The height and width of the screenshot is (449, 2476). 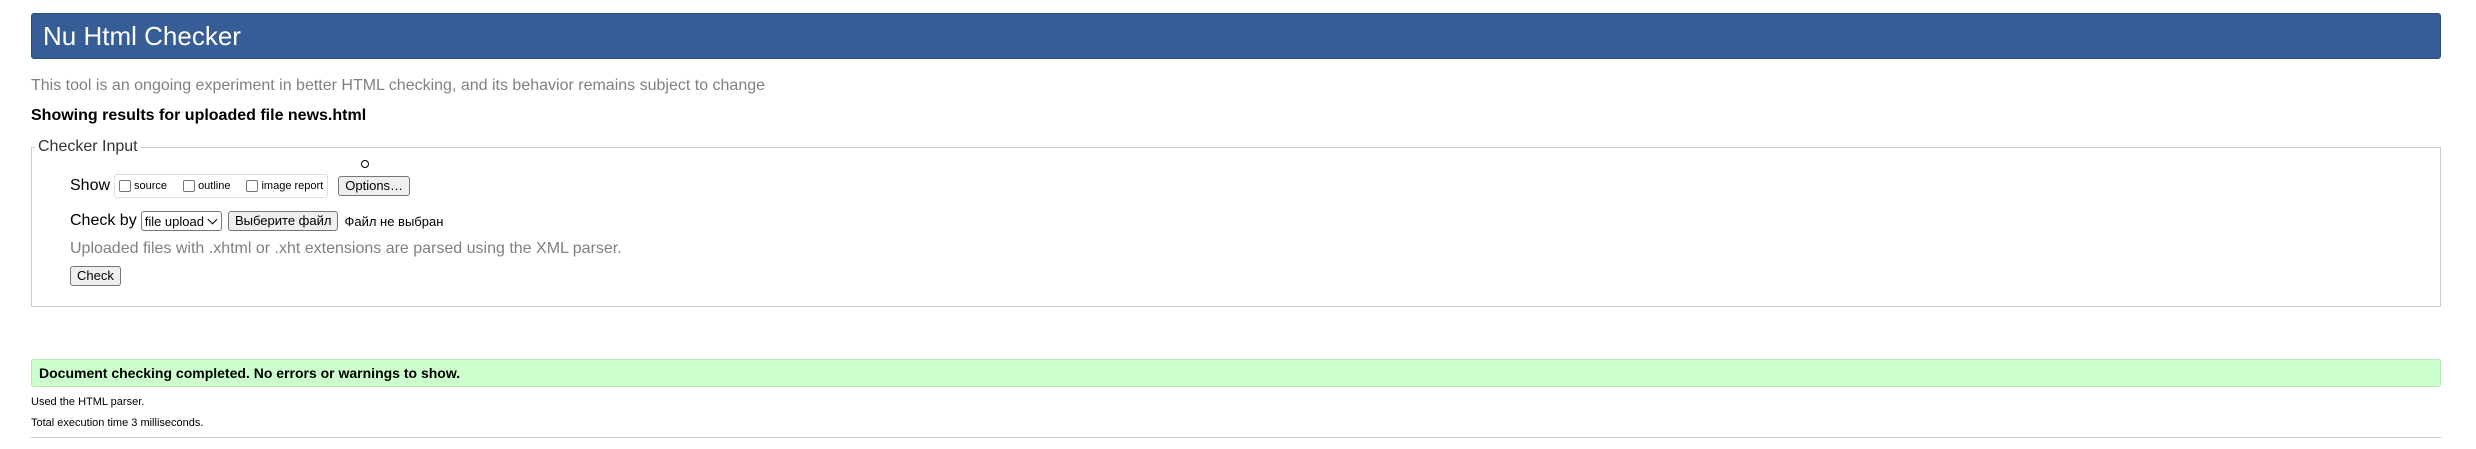 What do you see at coordinates (90, 185) in the screenshot?
I see `show-label: Show` at bounding box center [90, 185].